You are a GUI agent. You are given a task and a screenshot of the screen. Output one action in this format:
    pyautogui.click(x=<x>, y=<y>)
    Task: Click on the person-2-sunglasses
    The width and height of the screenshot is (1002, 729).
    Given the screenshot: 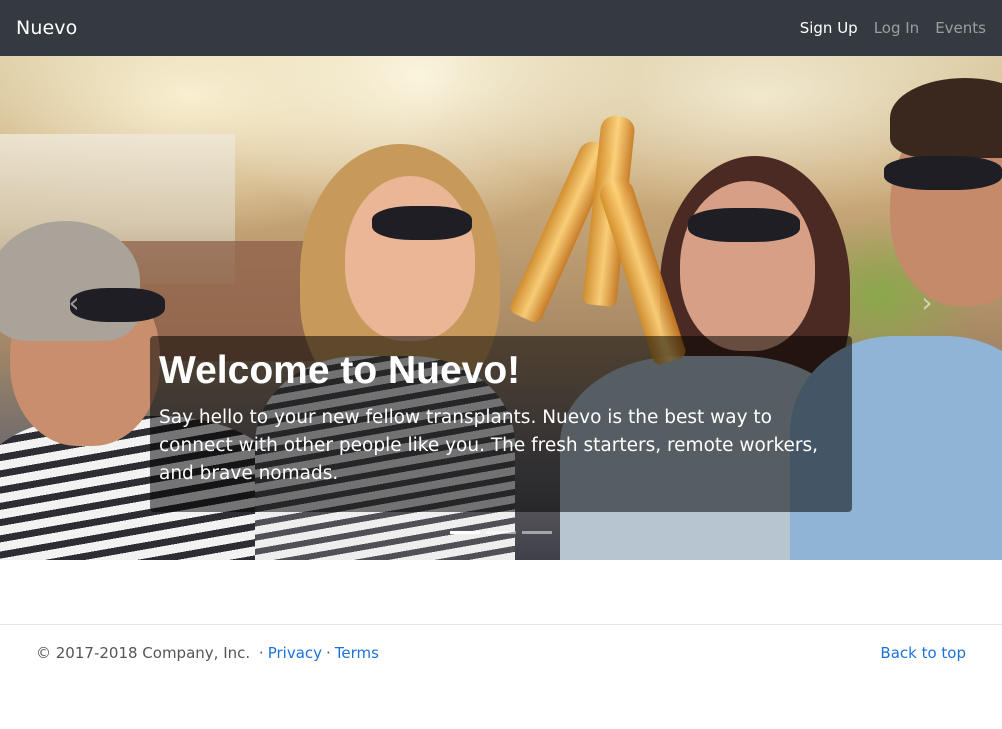 What is the action you would take?
    pyautogui.click(x=422, y=223)
    